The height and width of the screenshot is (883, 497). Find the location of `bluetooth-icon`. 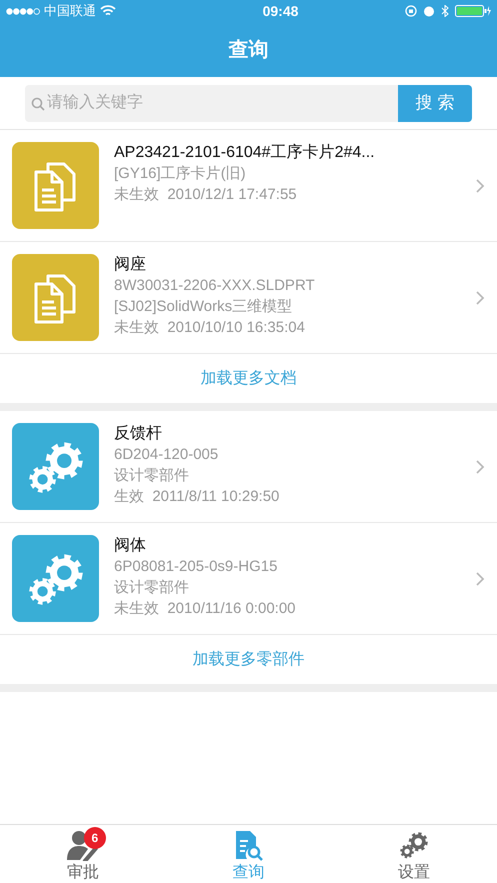

bluetooth-icon is located at coordinates (445, 11).